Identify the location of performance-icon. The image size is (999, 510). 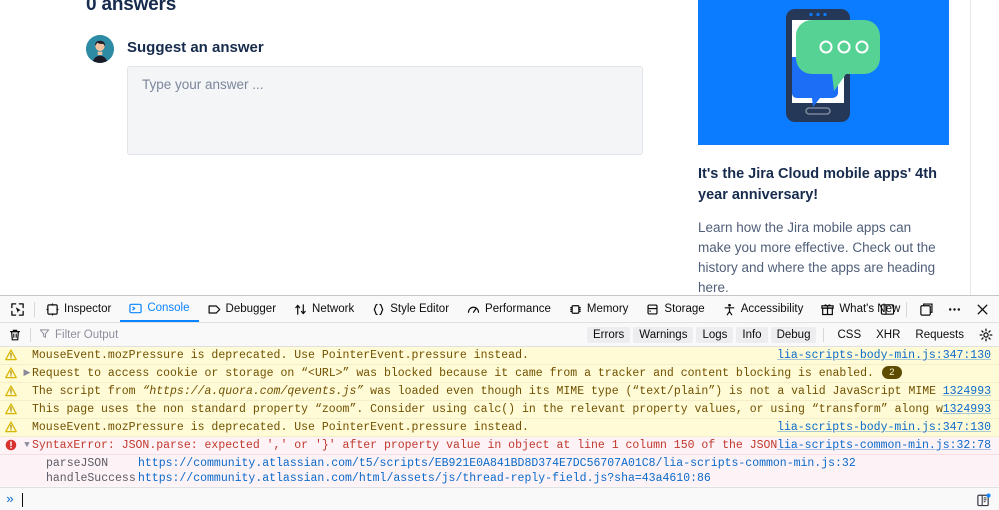
(473, 309).